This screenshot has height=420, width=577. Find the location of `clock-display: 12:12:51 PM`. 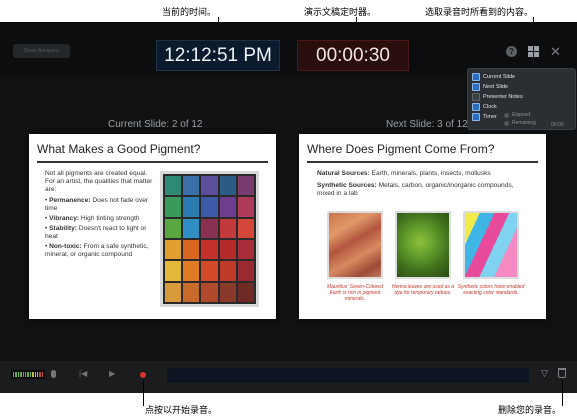

clock-display: 12:12:51 PM is located at coordinates (218, 55).